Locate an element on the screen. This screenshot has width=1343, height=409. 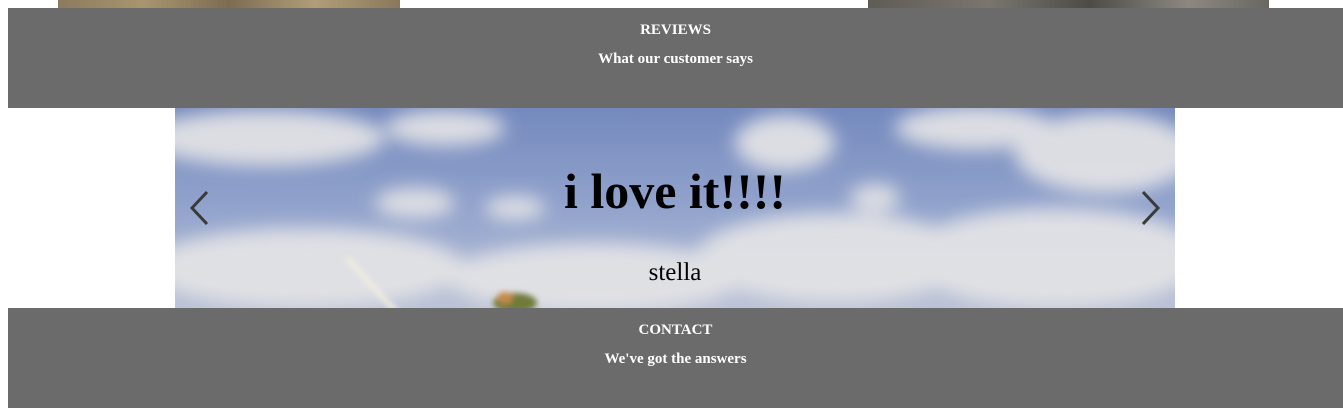
chevron-right-icon is located at coordinates (1151, 208).